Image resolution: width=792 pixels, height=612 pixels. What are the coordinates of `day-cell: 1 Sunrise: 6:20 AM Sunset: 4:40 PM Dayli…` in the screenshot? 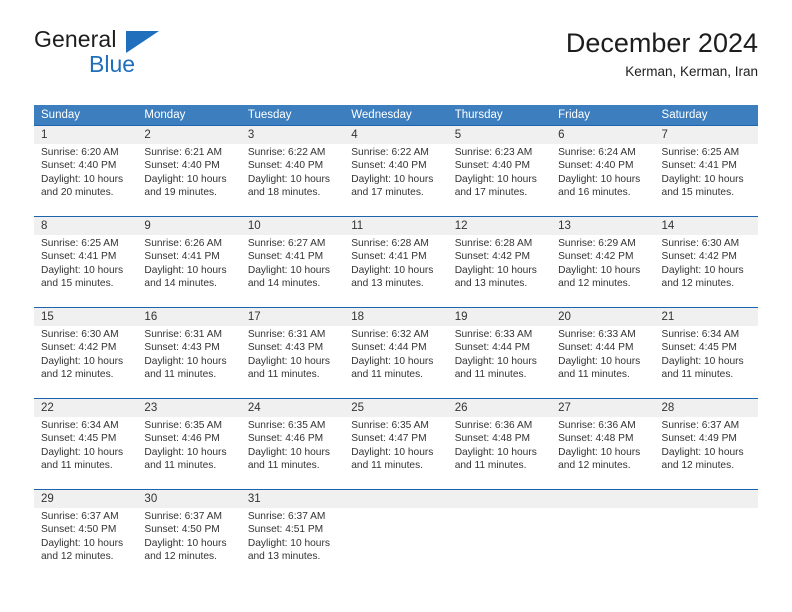 It's located at (85, 171).